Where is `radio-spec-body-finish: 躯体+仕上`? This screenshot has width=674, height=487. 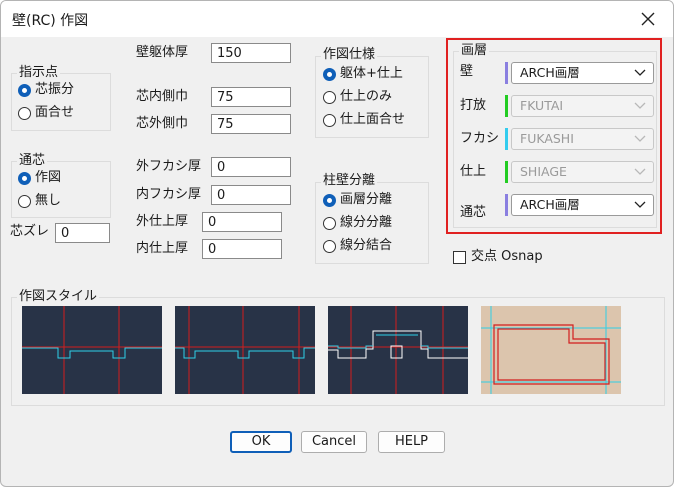
radio-spec-body-finish: 躯体+仕上 is located at coordinates (363, 74).